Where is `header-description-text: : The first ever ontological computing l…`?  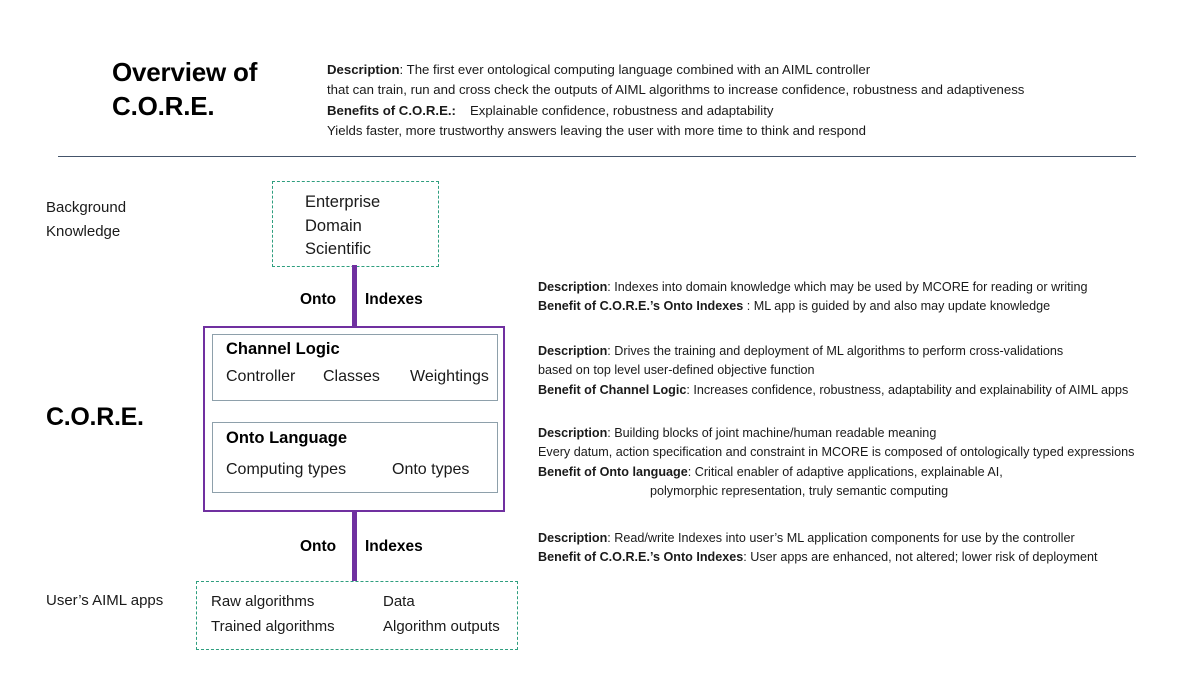
header-description-text: : The first ever ontological computing l… is located at coordinates (635, 69).